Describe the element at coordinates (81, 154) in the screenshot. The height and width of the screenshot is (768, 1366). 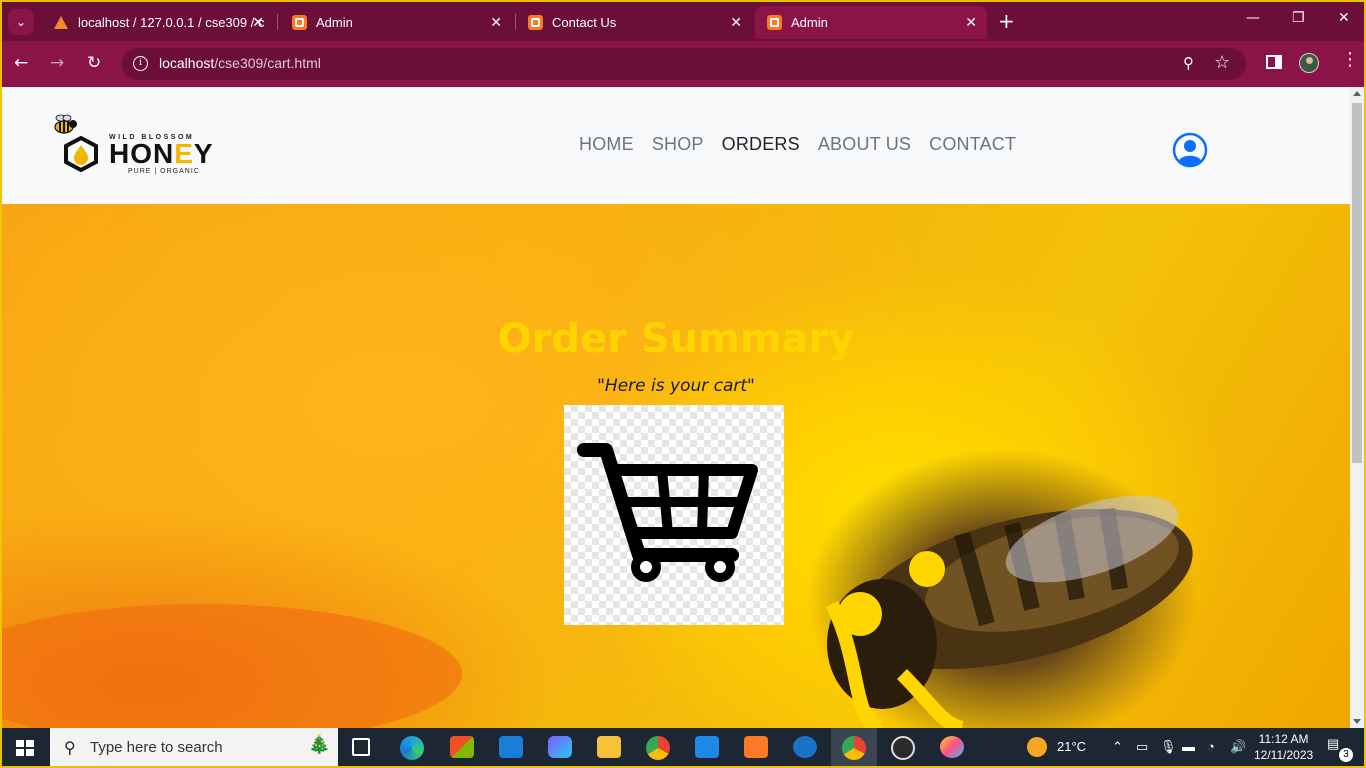
I see `honey-drop-icon` at that location.